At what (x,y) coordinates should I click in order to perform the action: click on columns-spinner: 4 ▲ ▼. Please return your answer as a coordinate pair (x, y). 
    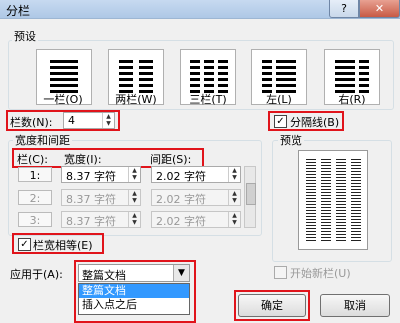
    Looking at the image, I should click on (89, 120).